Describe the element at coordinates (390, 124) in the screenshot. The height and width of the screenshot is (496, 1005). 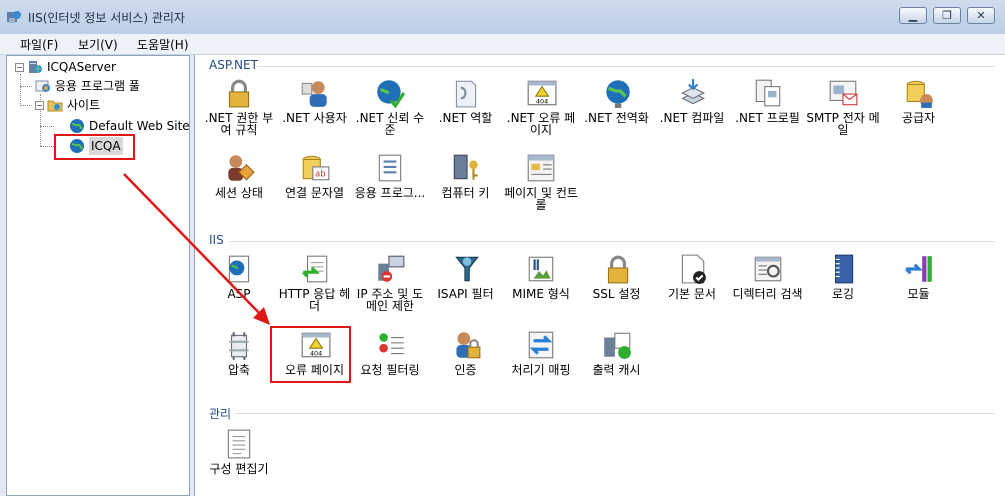
I see `feature-label: .NET 신뢰 수준` at that location.